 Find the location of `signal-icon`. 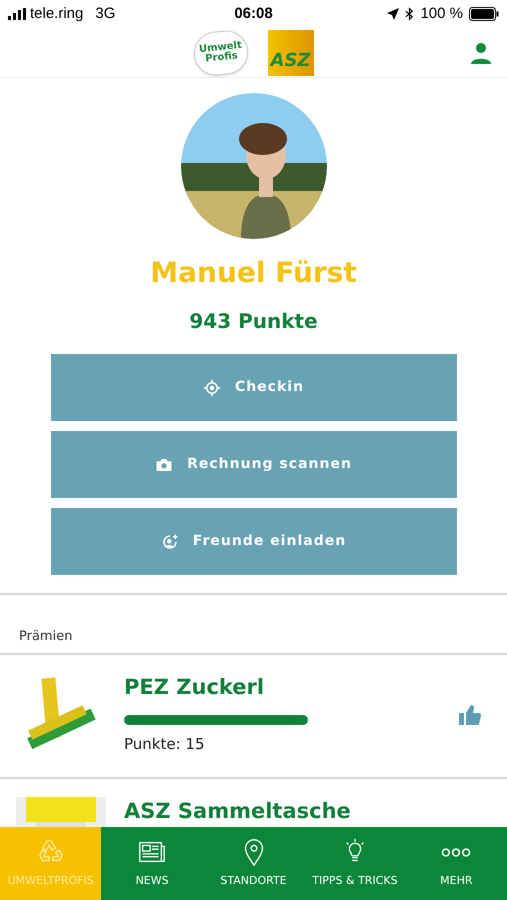

signal-icon is located at coordinates (17, 14).